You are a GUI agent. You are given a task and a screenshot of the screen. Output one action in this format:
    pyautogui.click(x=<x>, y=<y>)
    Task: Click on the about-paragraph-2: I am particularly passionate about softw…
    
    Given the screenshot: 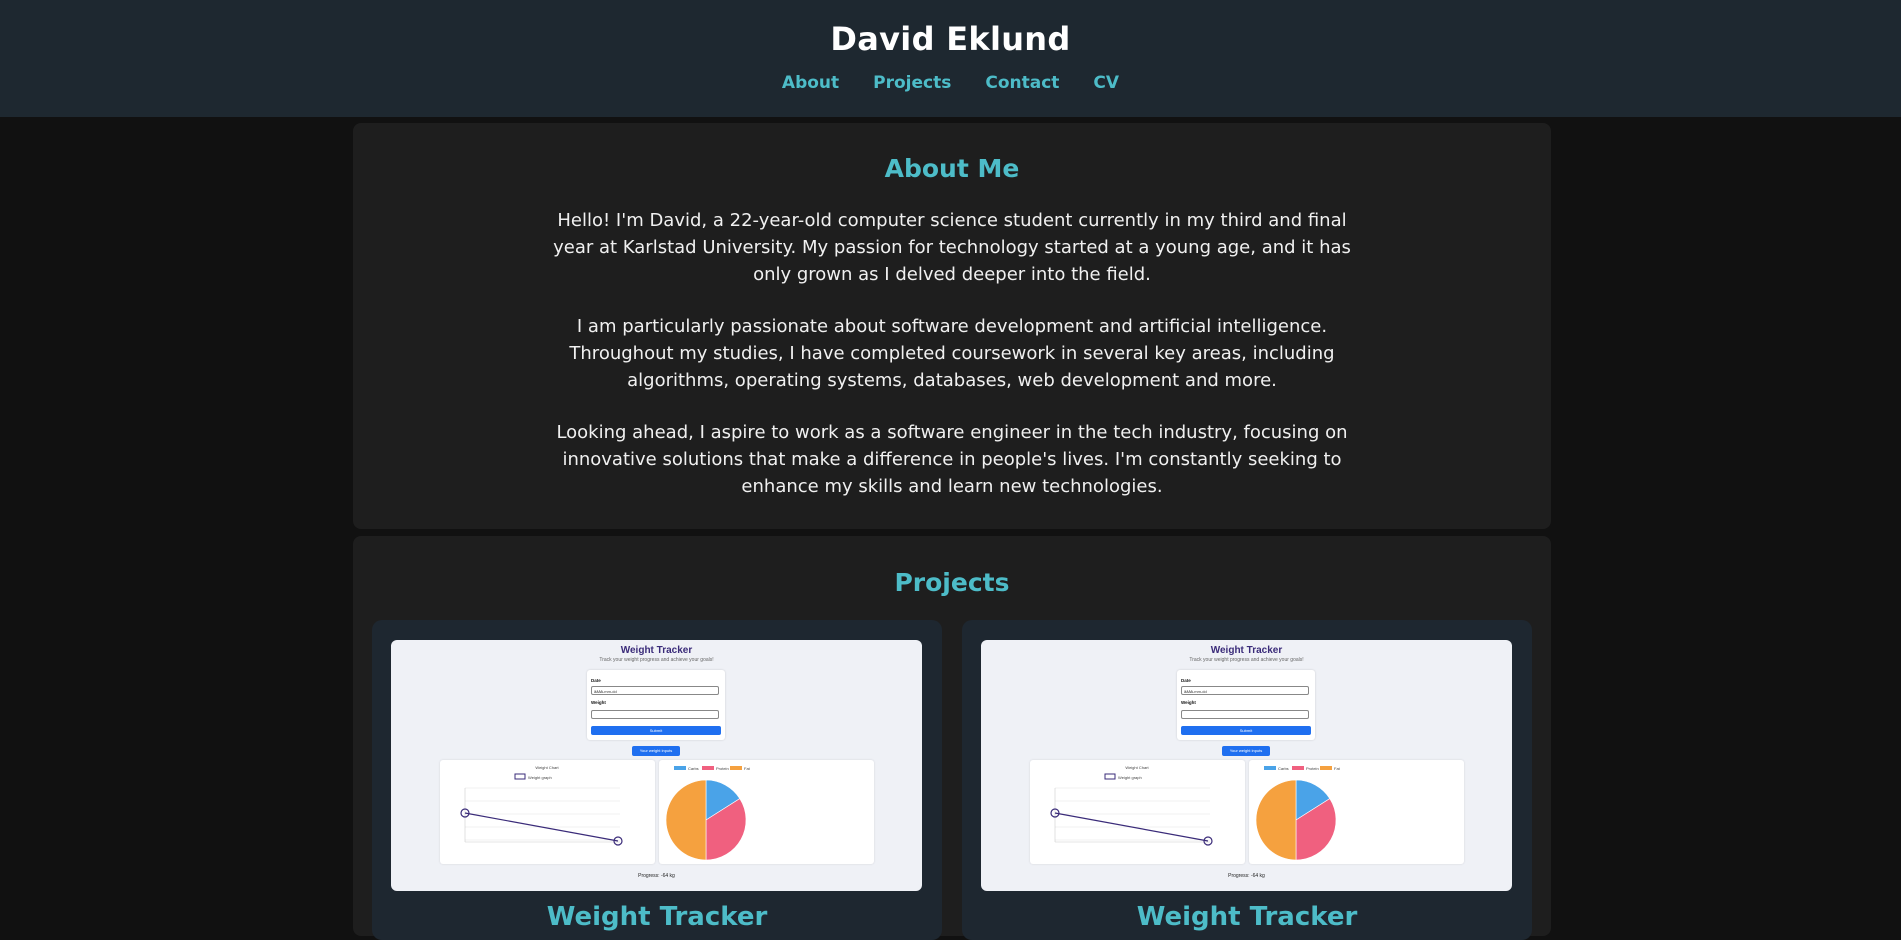 What is the action you would take?
    pyautogui.click(x=952, y=353)
    